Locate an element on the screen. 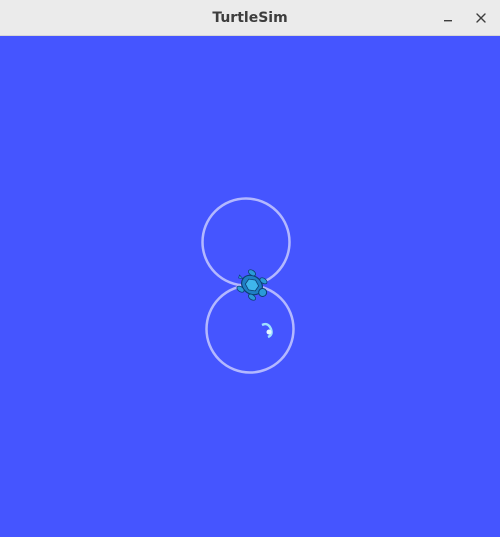  title-bar: TurtleSim is located at coordinates (250, 18).